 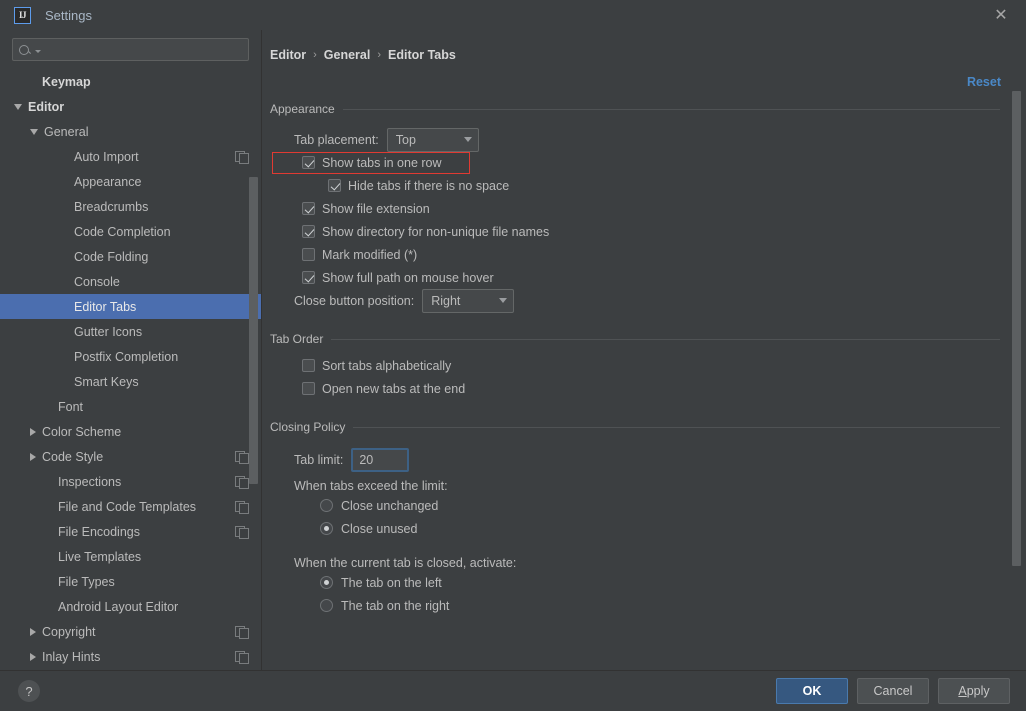 I want to click on sidebar-item-console: Console, so click(x=130, y=281).